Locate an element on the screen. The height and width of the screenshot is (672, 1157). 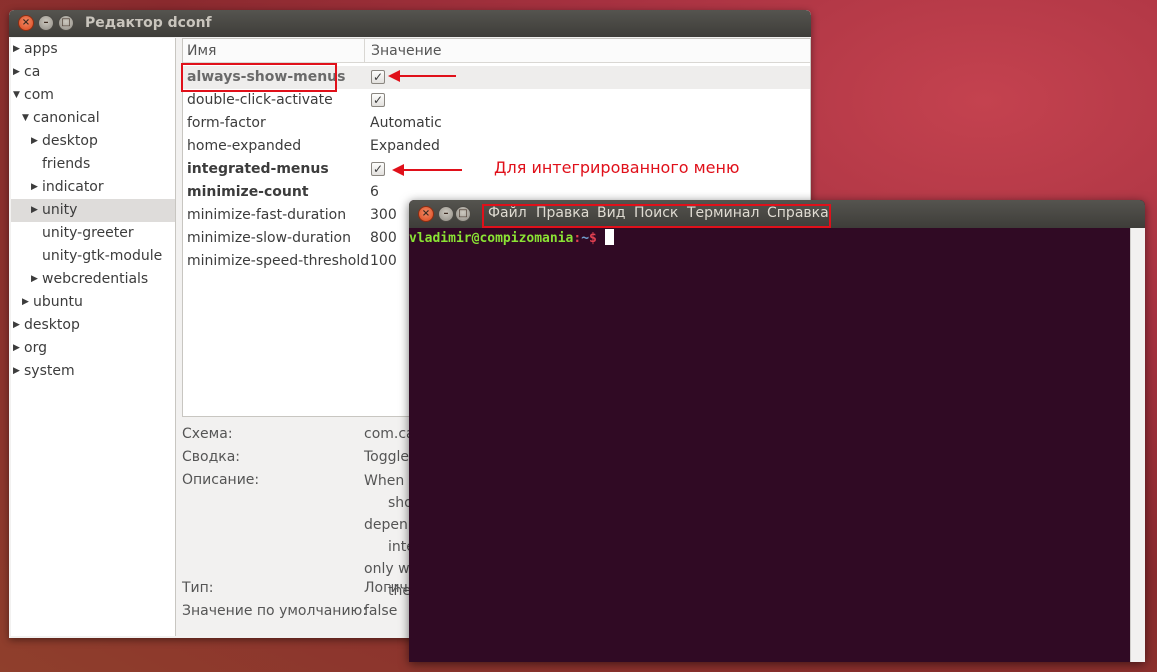
key-name: double-click-activate is located at coordinates (260, 100).